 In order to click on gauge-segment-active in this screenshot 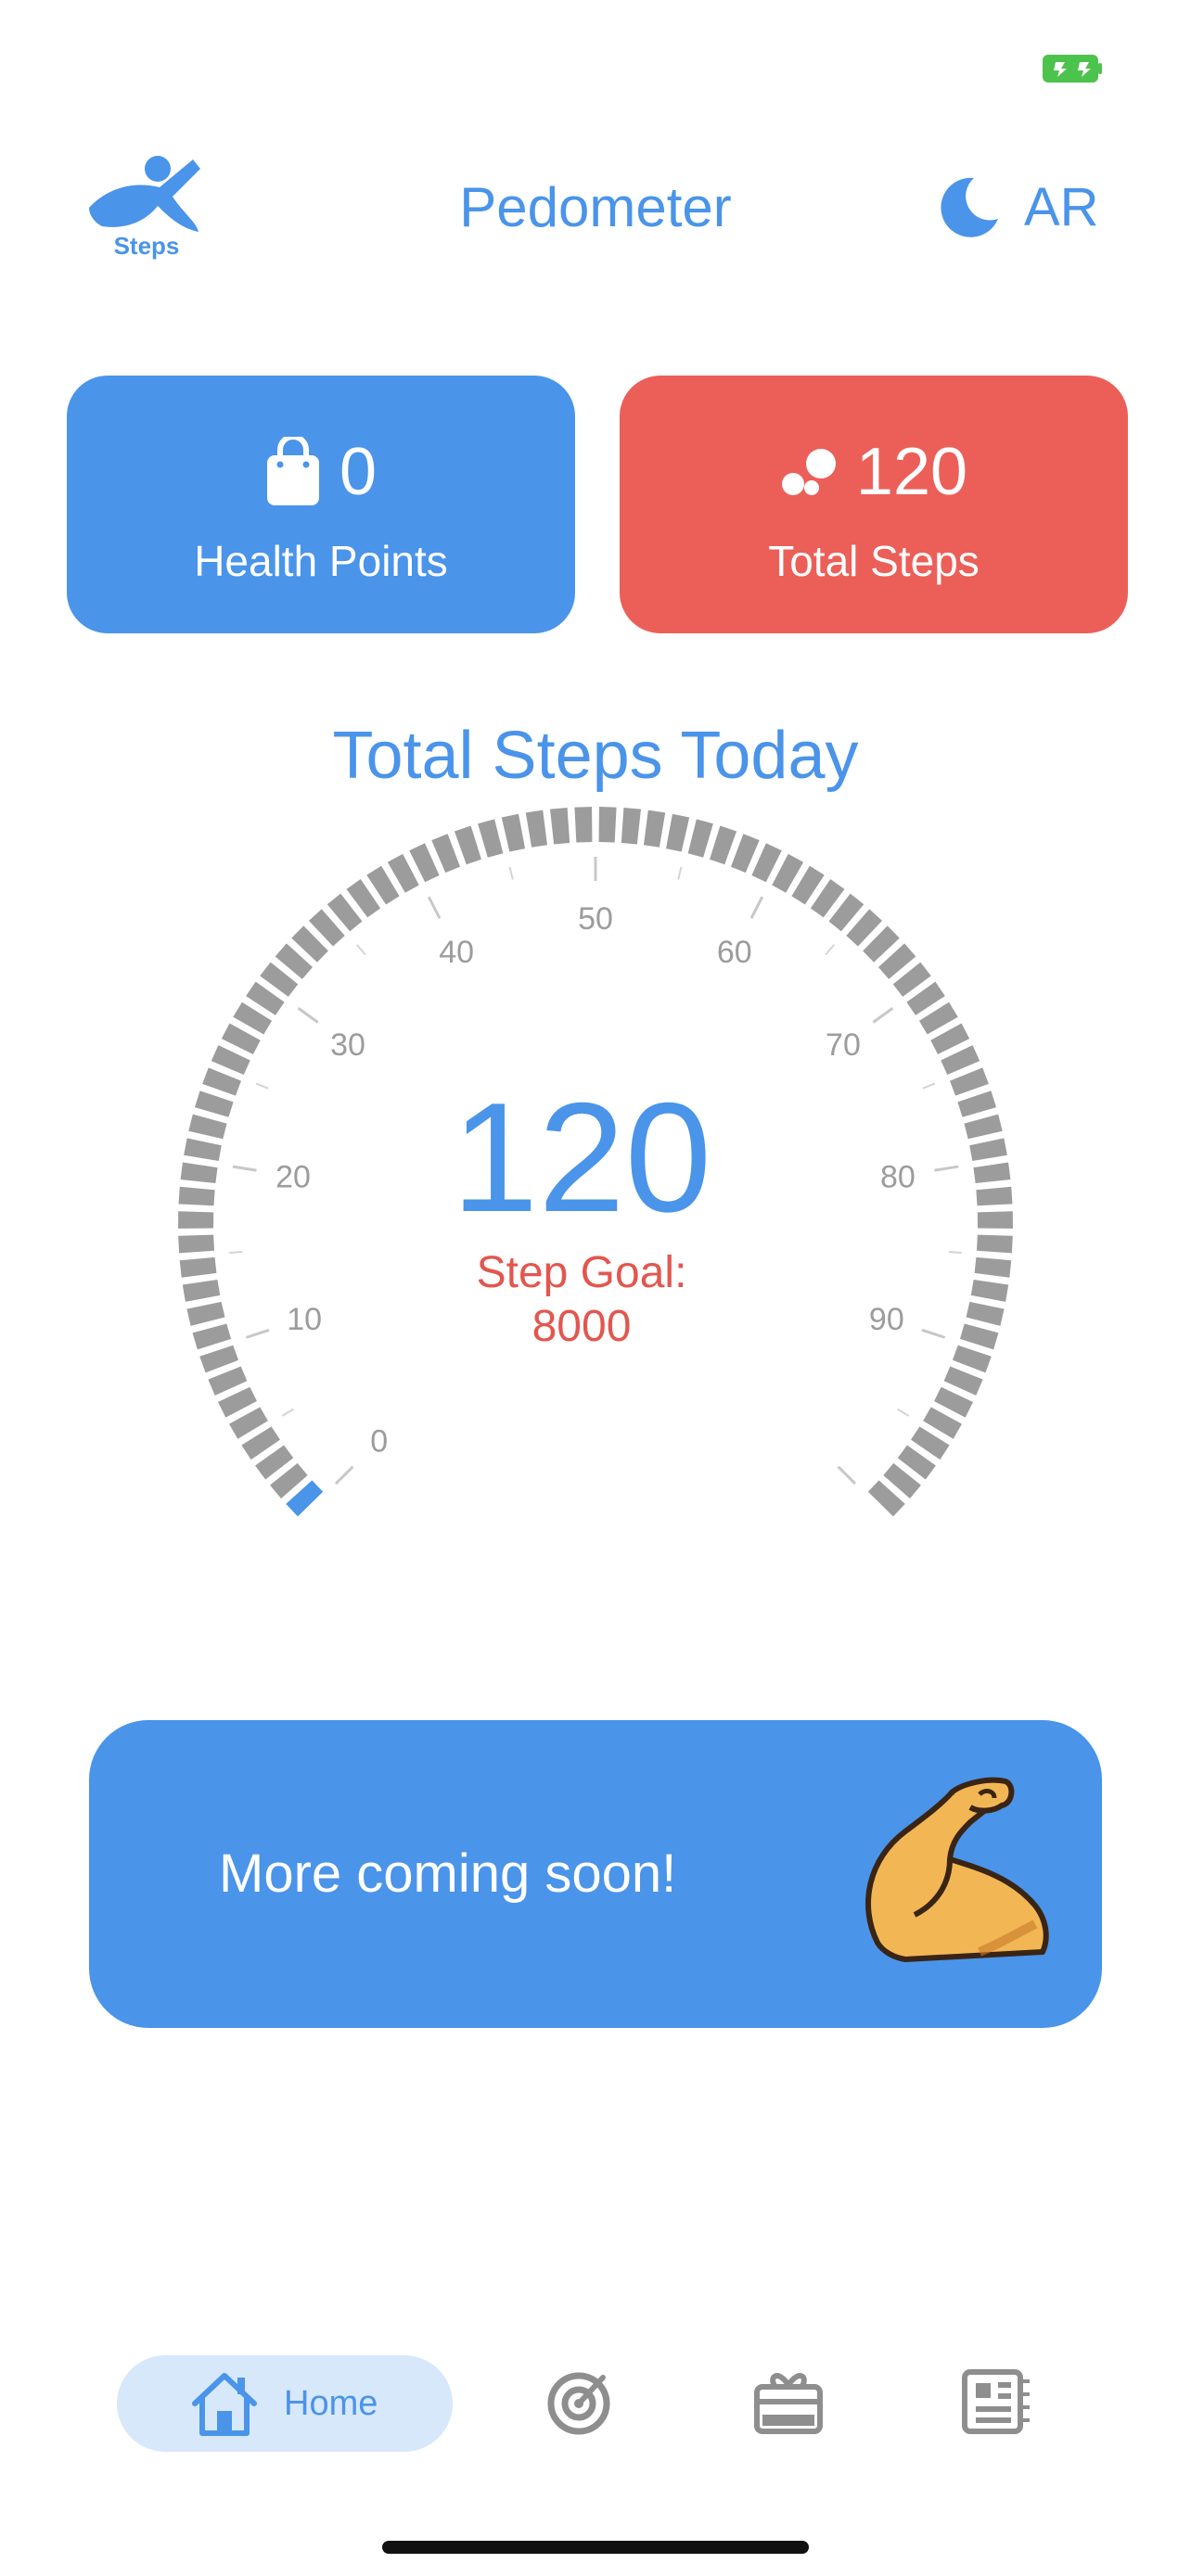, I will do `click(305, 1498)`.